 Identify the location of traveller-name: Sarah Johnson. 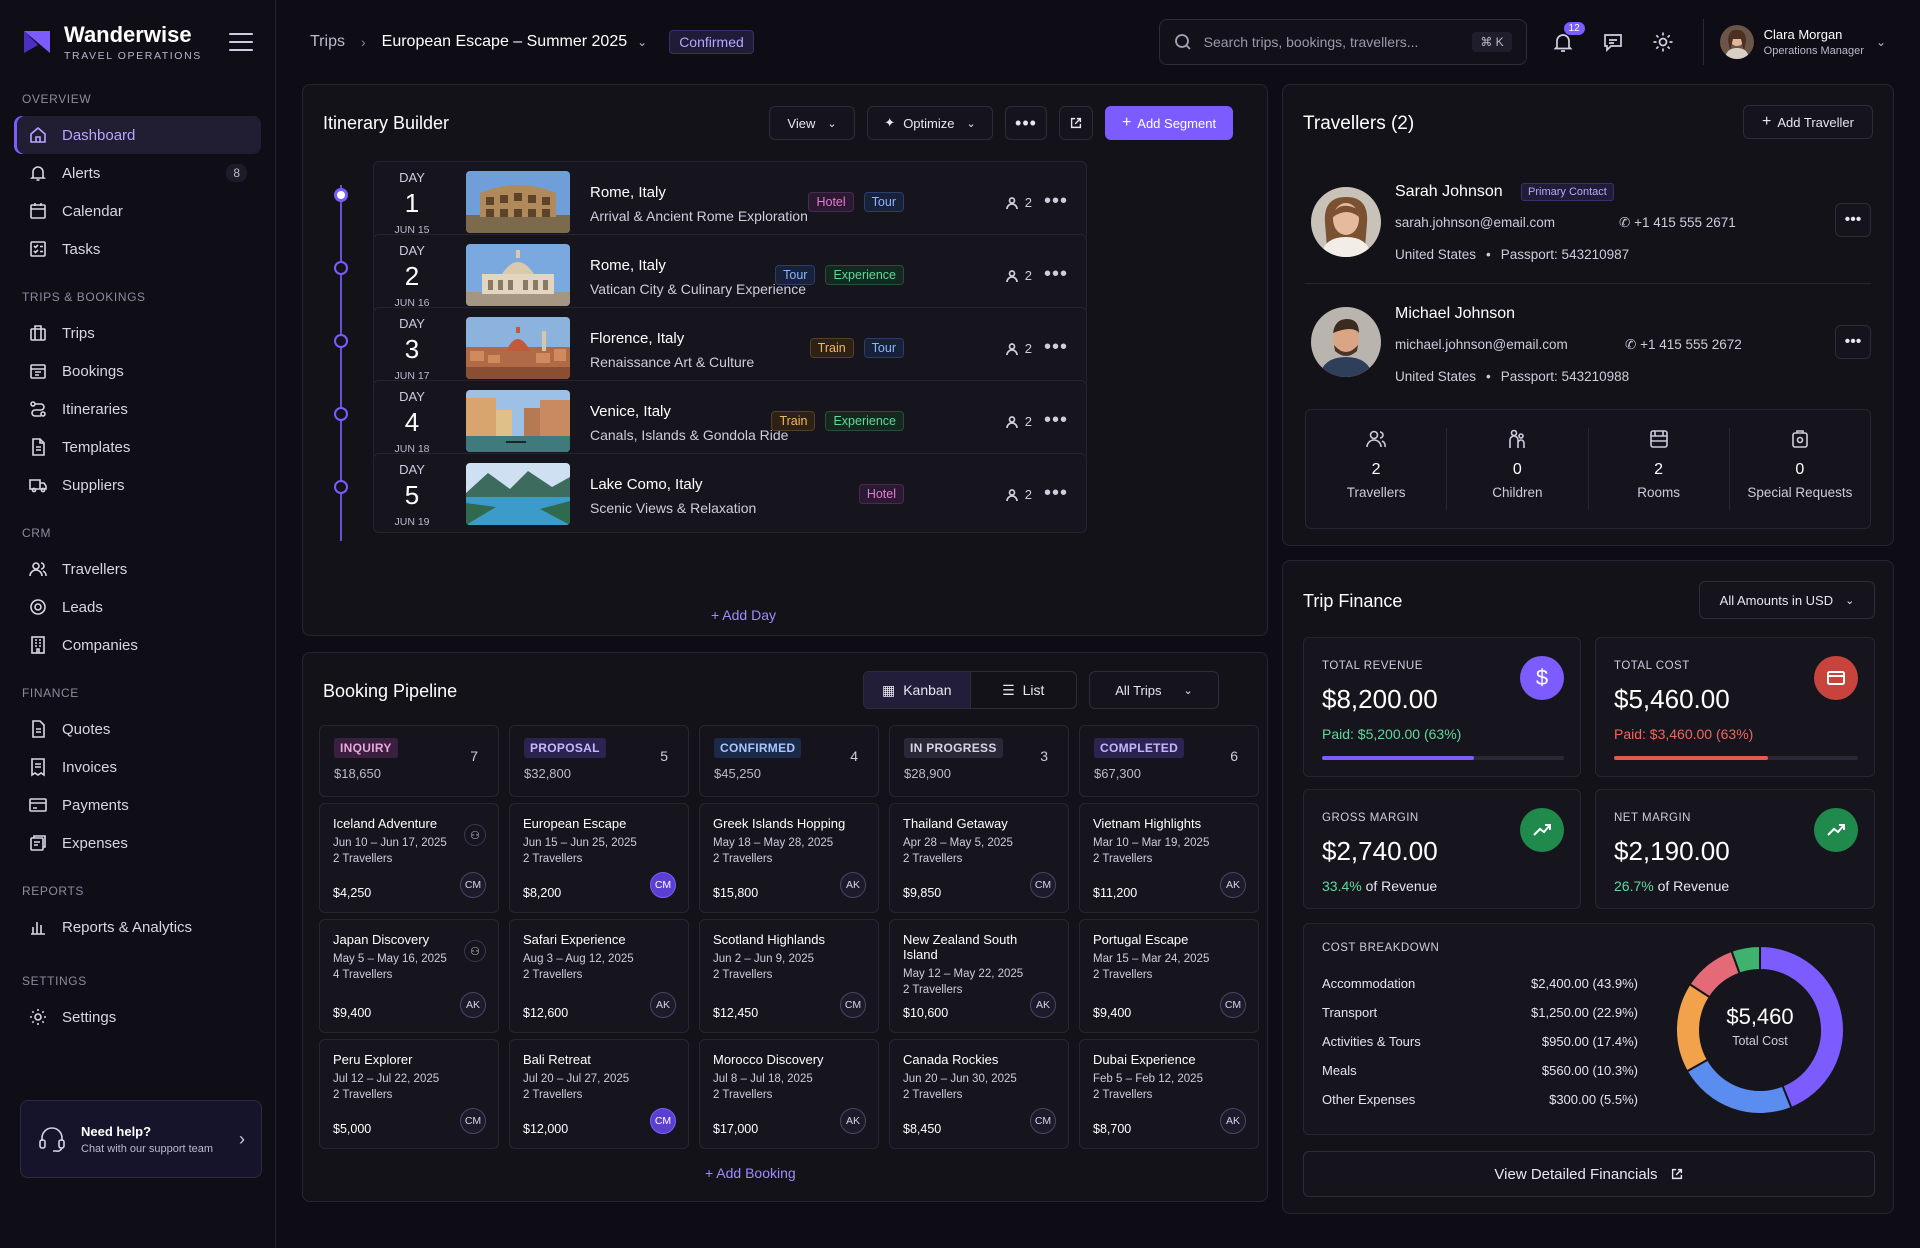
(1449, 192).